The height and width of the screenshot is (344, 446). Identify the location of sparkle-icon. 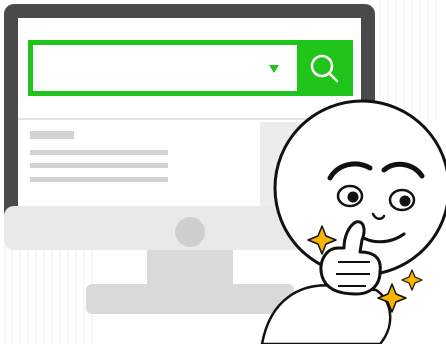
(412, 280).